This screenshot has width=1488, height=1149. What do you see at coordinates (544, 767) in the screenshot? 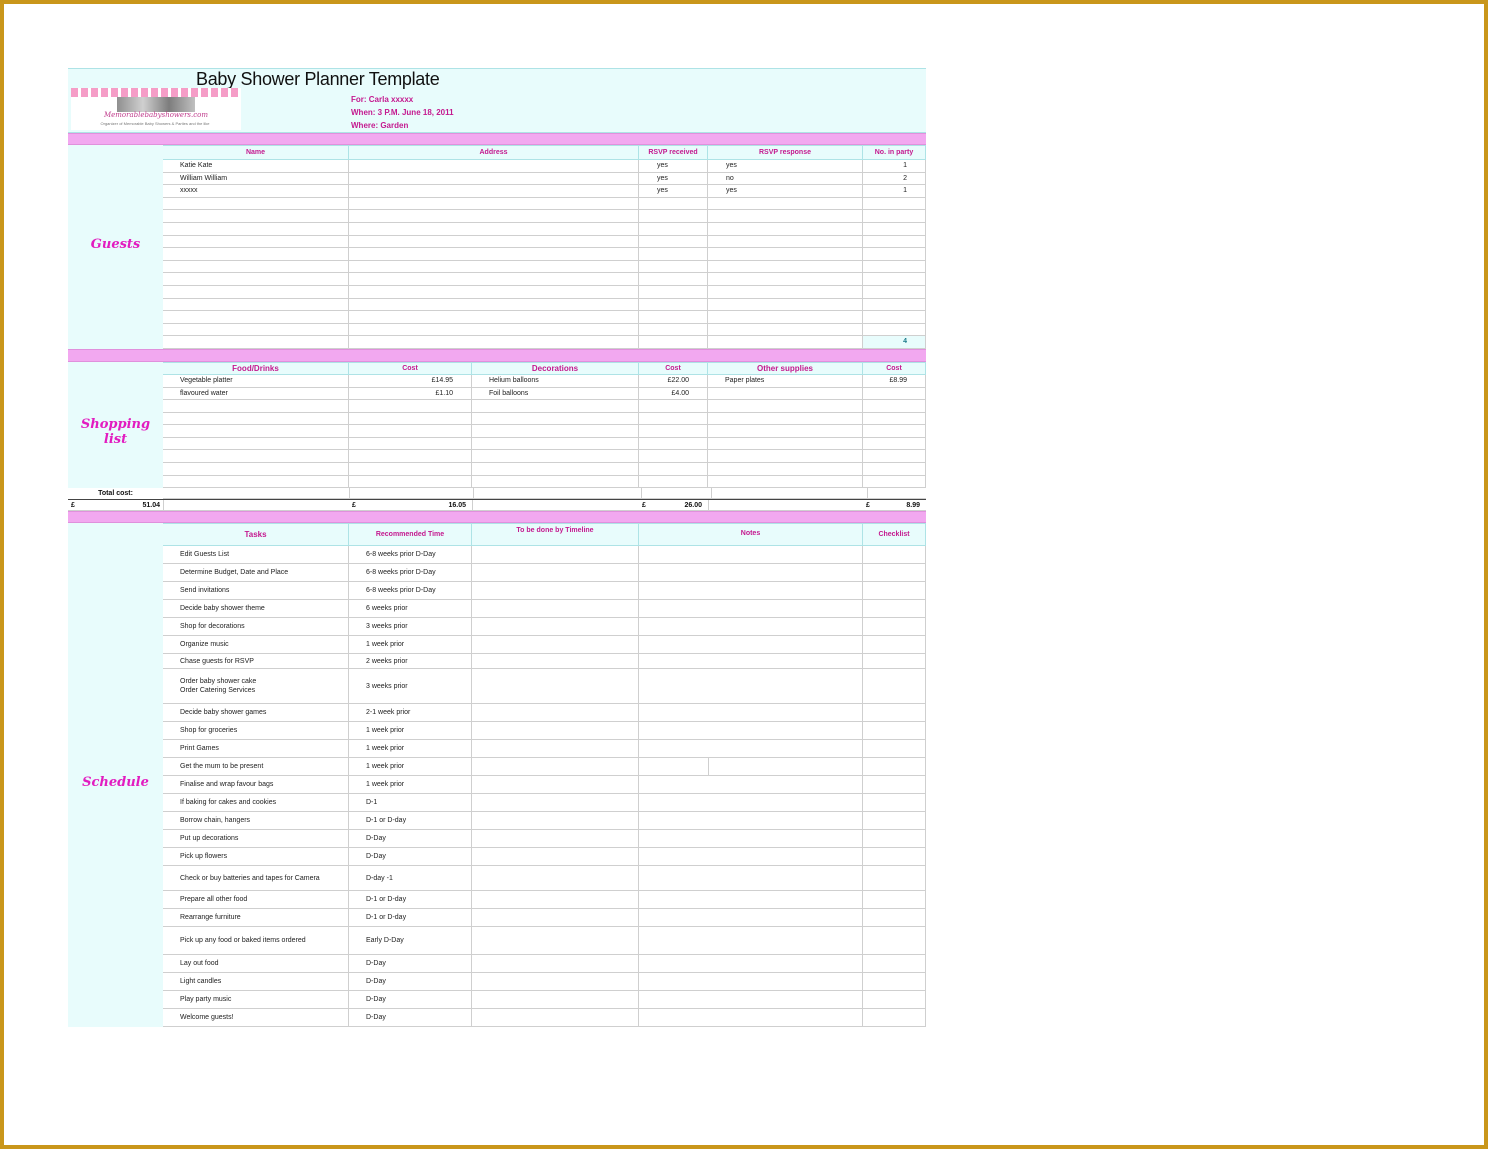
I see `schedule-row: Get the mum to be present 1 week prior` at bounding box center [544, 767].